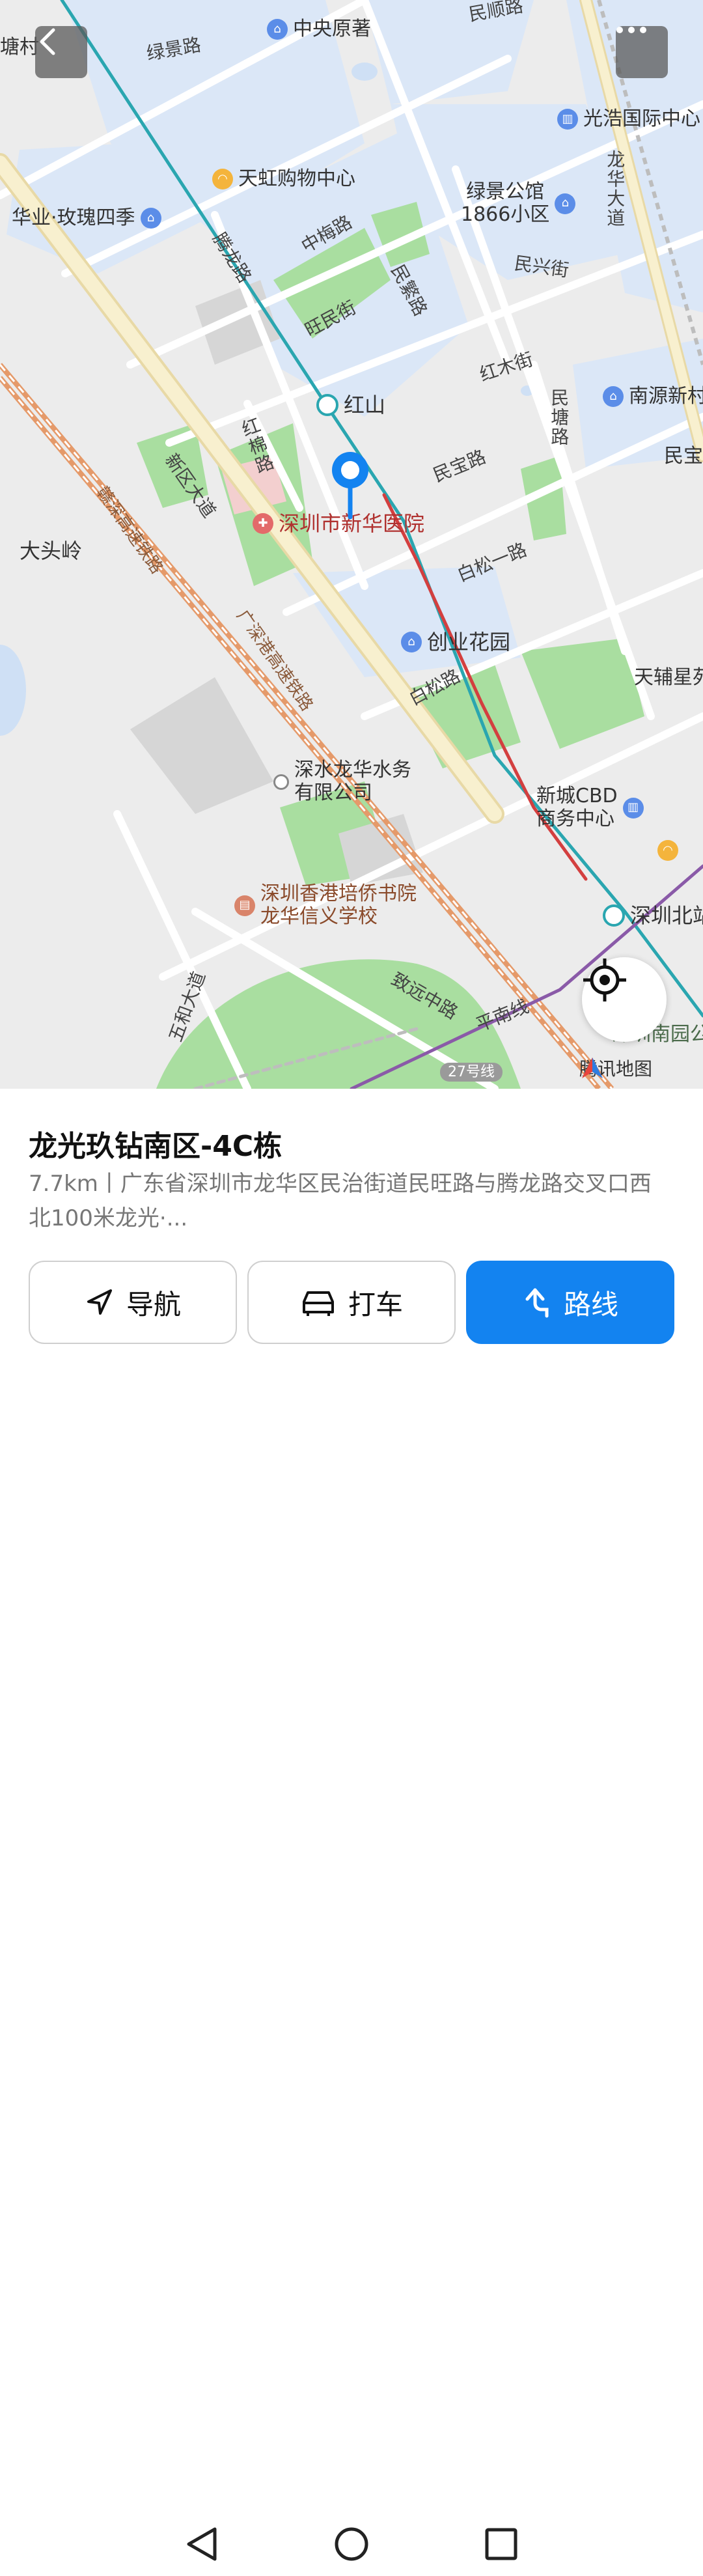 Image resolution: width=703 pixels, height=2576 pixels. Describe the element at coordinates (281, 782) in the screenshot. I see `marker-icon` at that location.